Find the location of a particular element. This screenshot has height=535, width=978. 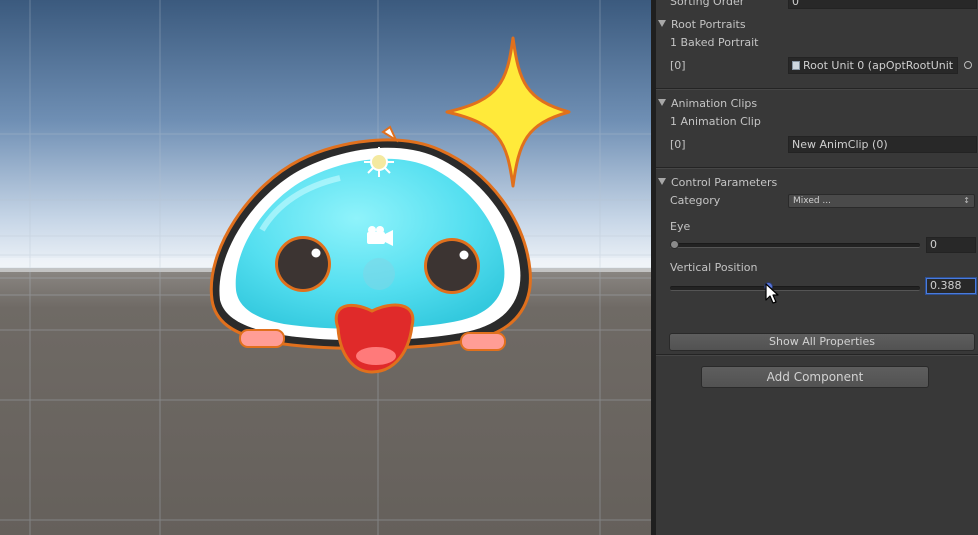

vertical-position-value-field: 0.388 is located at coordinates (951, 286).